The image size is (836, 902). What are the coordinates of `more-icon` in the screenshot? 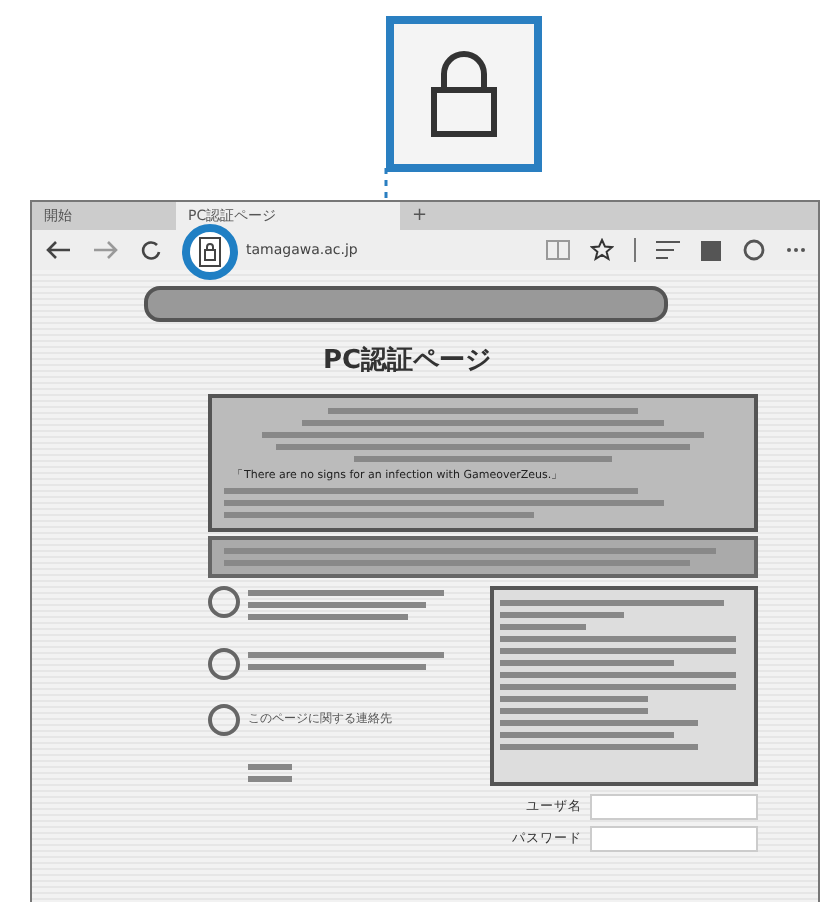 It's located at (796, 250).